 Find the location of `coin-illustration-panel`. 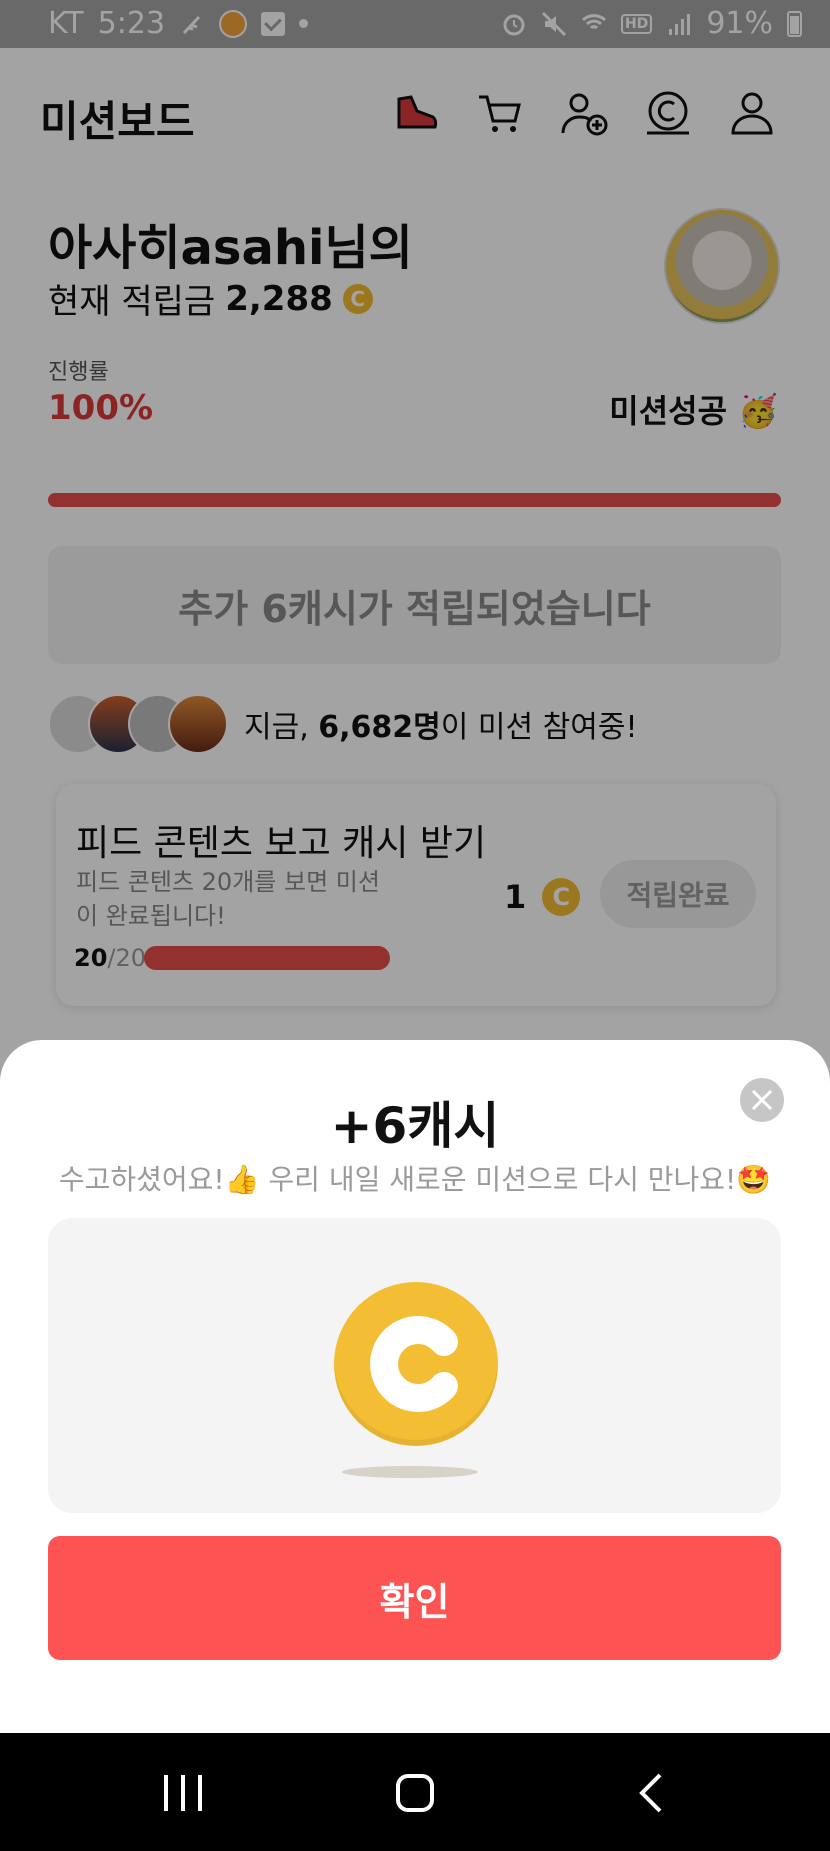

coin-illustration-panel is located at coordinates (414, 1365).